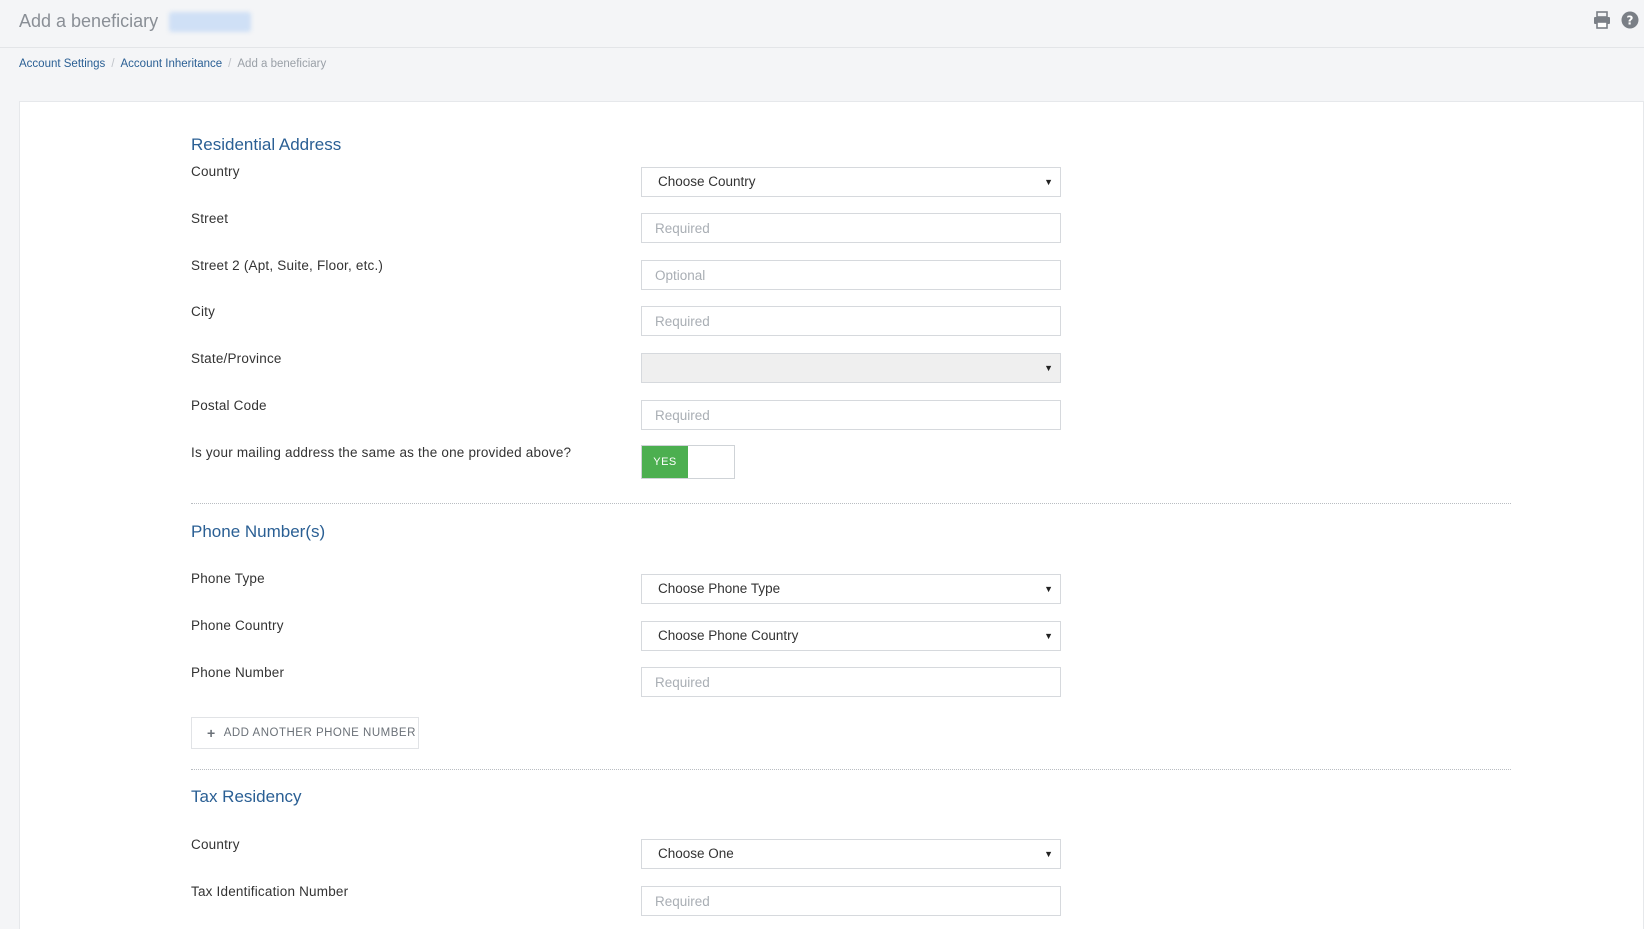 This screenshot has height=929, width=1644. Describe the element at coordinates (203, 311) in the screenshot. I see `city-label: City` at that location.